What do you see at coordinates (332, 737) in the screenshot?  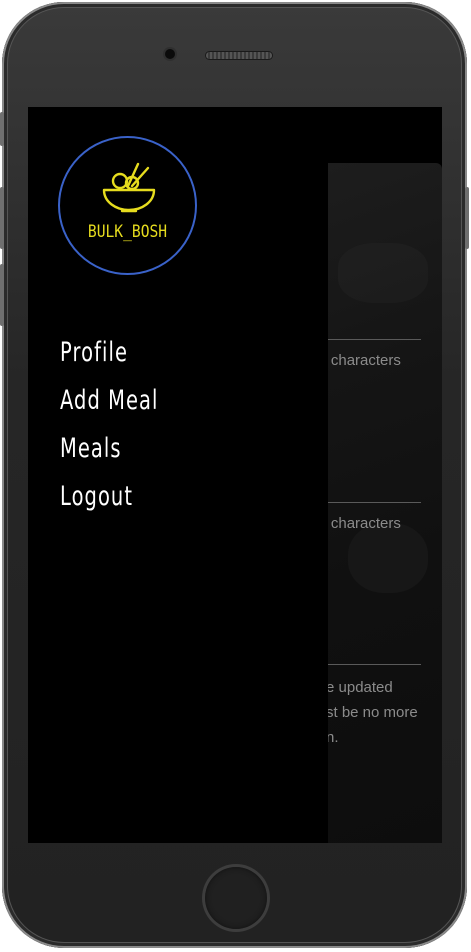 I see `helper-text-line: n.` at bounding box center [332, 737].